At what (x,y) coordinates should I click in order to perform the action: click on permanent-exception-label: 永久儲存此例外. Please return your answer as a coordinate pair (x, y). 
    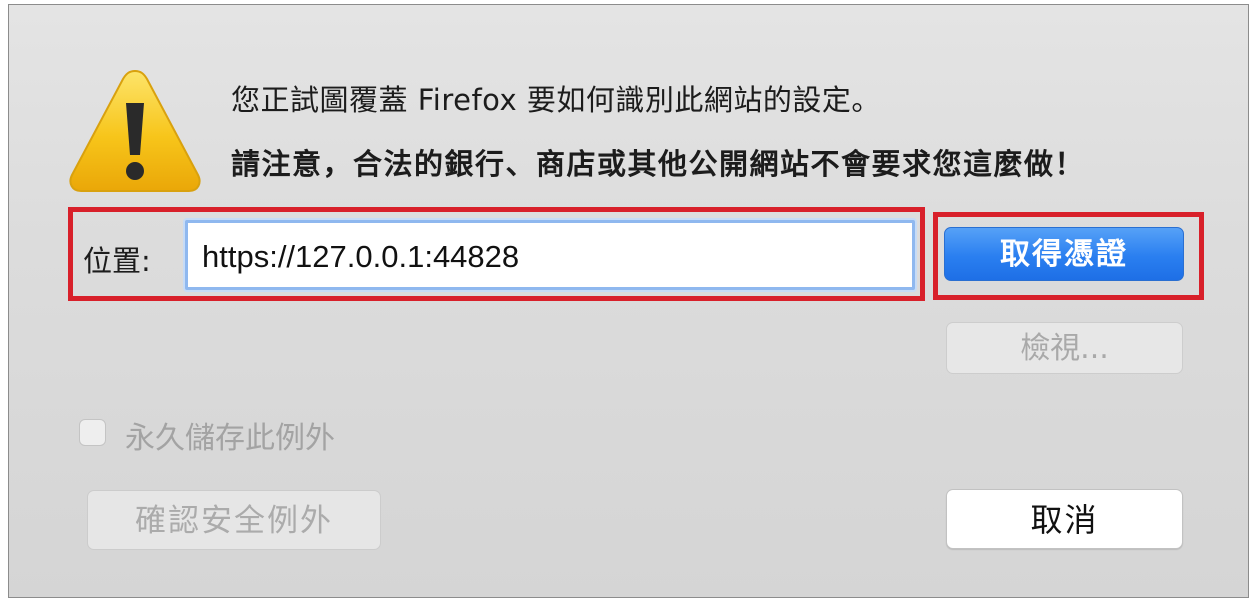
    Looking at the image, I should click on (230, 438).